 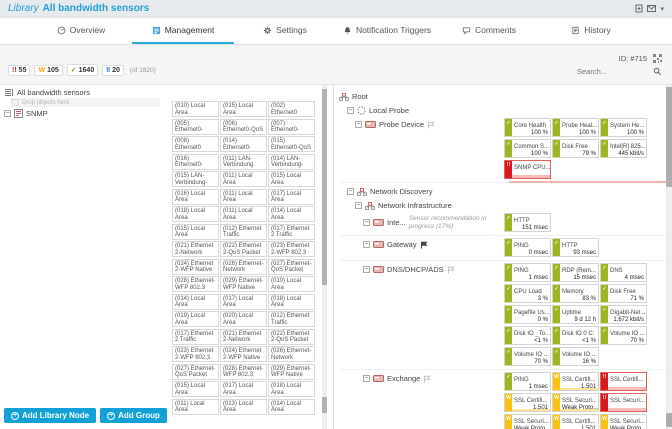 What do you see at coordinates (324, 405) in the screenshot?
I see `left-scrollbar-end` at bounding box center [324, 405].